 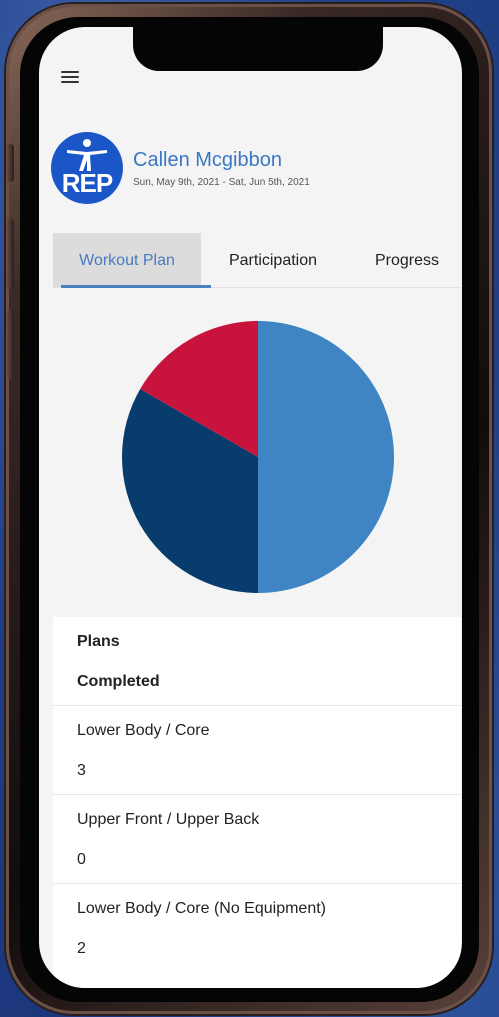 What do you see at coordinates (168, 819) in the screenshot?
I see `plan-name: Upper Front / Upper Back` at bounding box center [168, 819].